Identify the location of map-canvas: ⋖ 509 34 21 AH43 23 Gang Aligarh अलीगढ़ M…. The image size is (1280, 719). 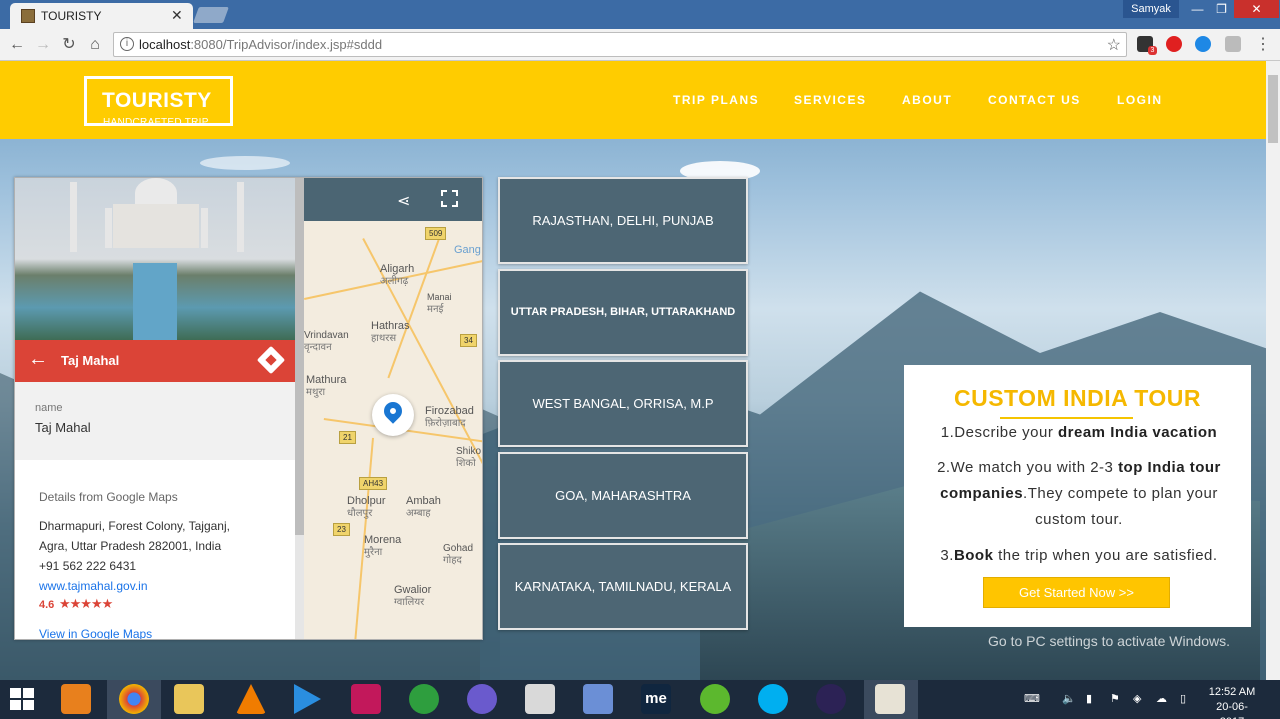
(393, 408).